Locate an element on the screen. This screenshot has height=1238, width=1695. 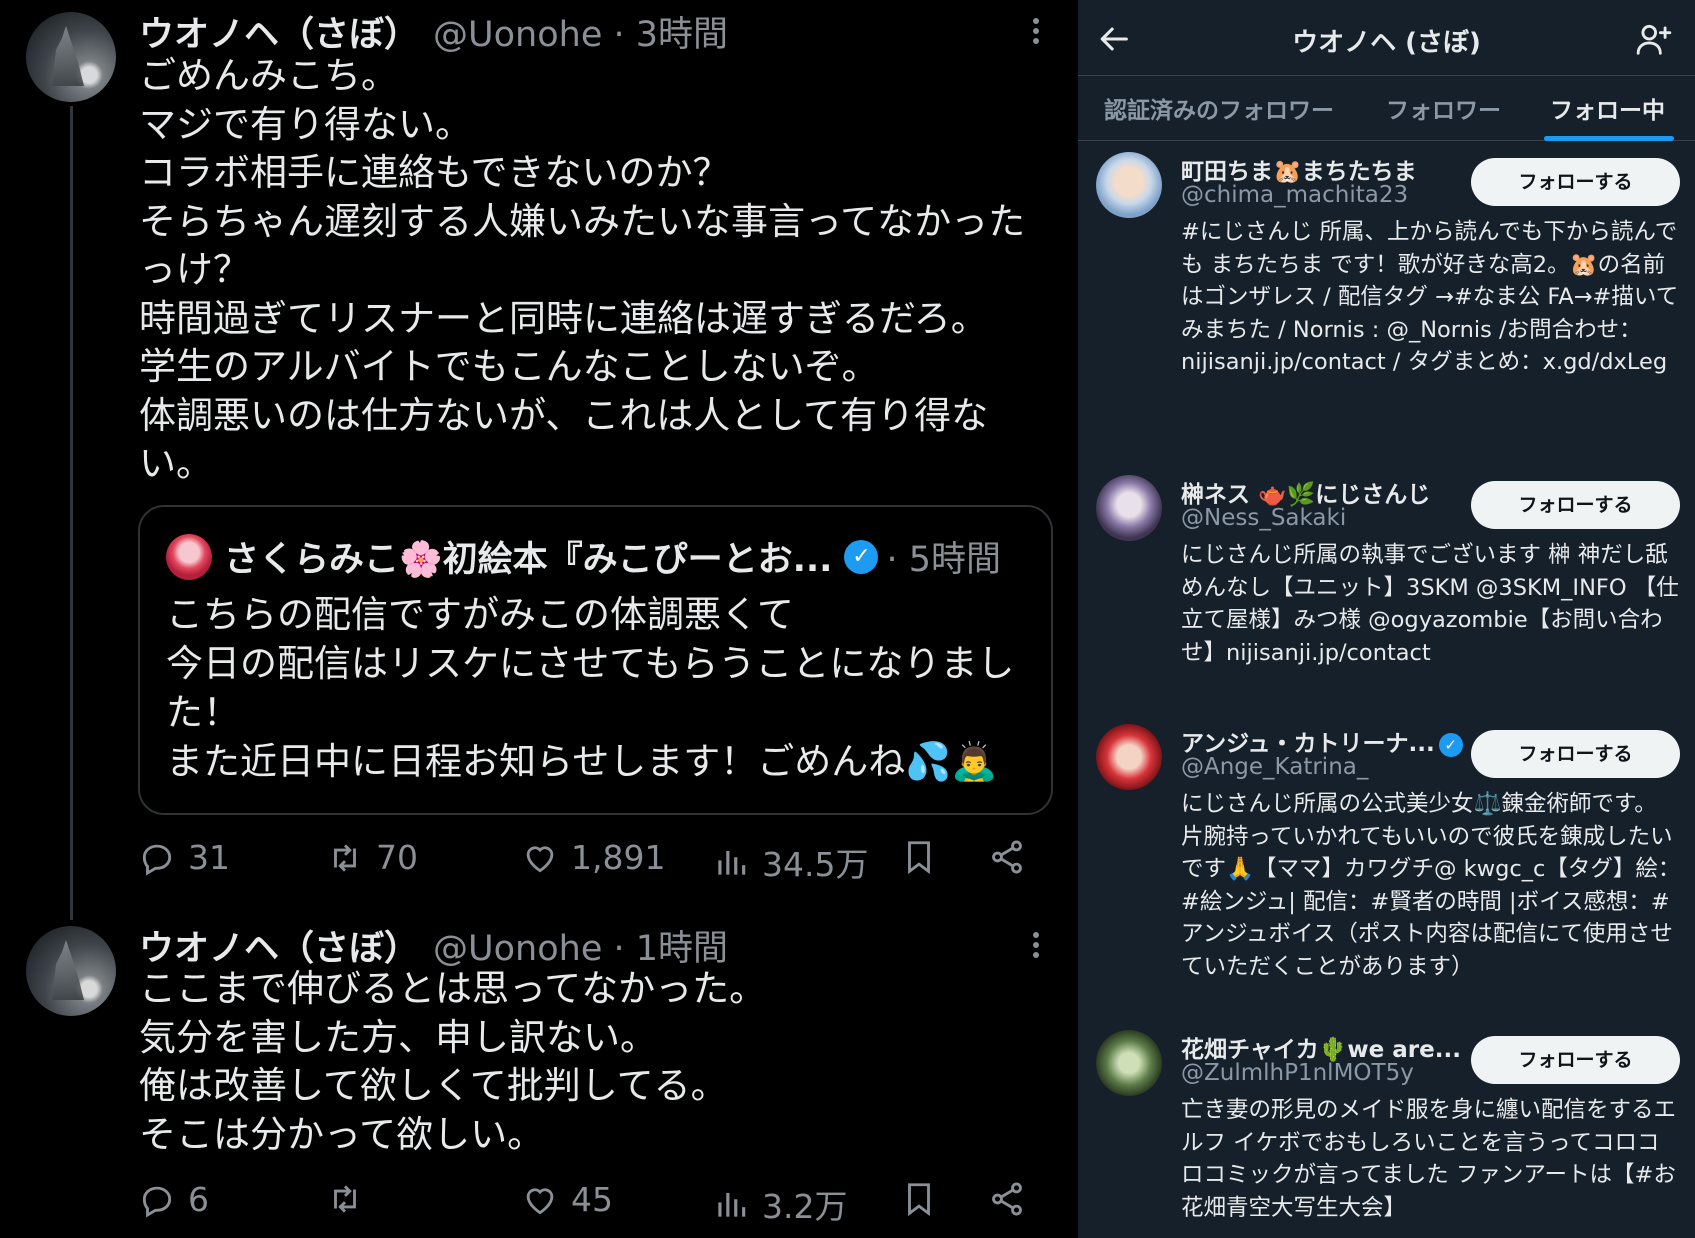
reply-button: 6 is located at coordinates (173, 1199).